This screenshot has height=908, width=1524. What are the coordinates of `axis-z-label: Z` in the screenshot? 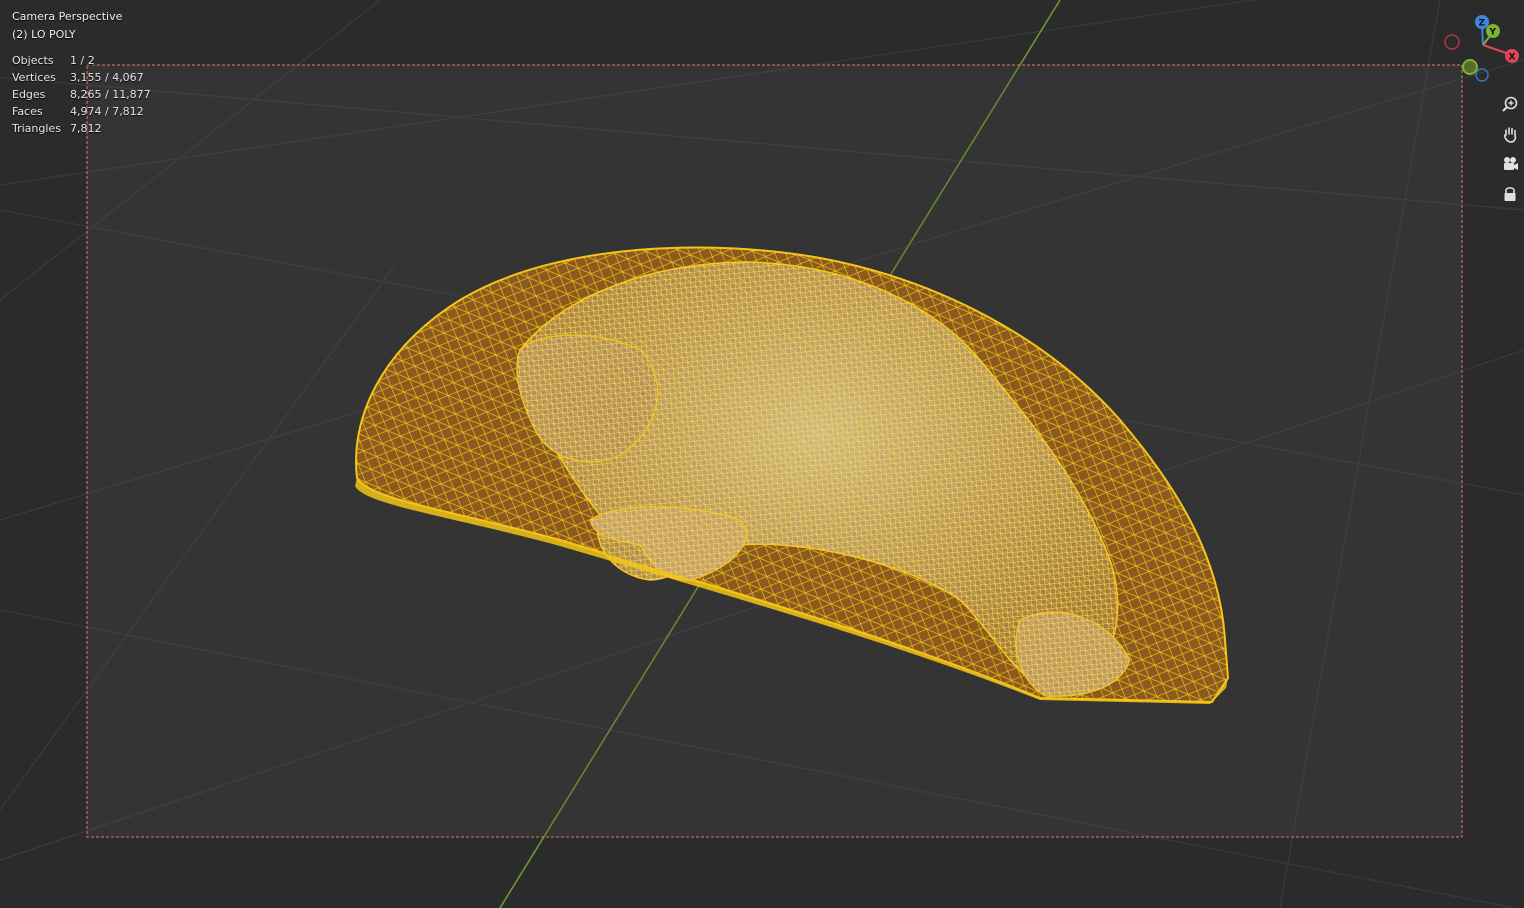 It's located at (1482, 24).